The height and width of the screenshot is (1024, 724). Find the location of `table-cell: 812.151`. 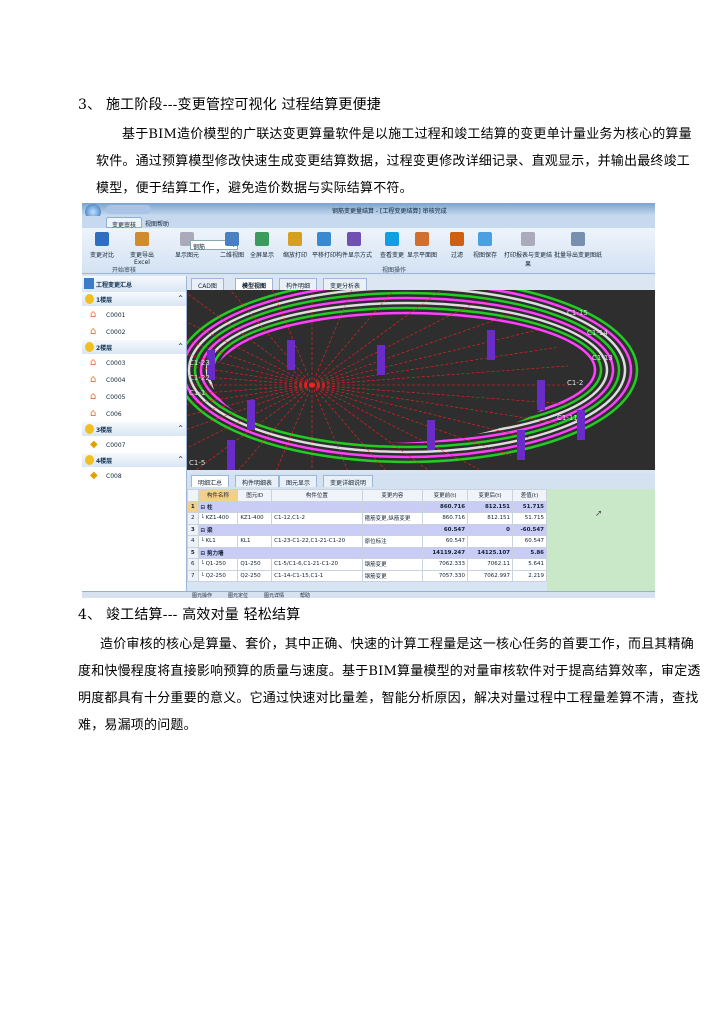

table-cell: 812.151 is located at coordinates (490, 506).